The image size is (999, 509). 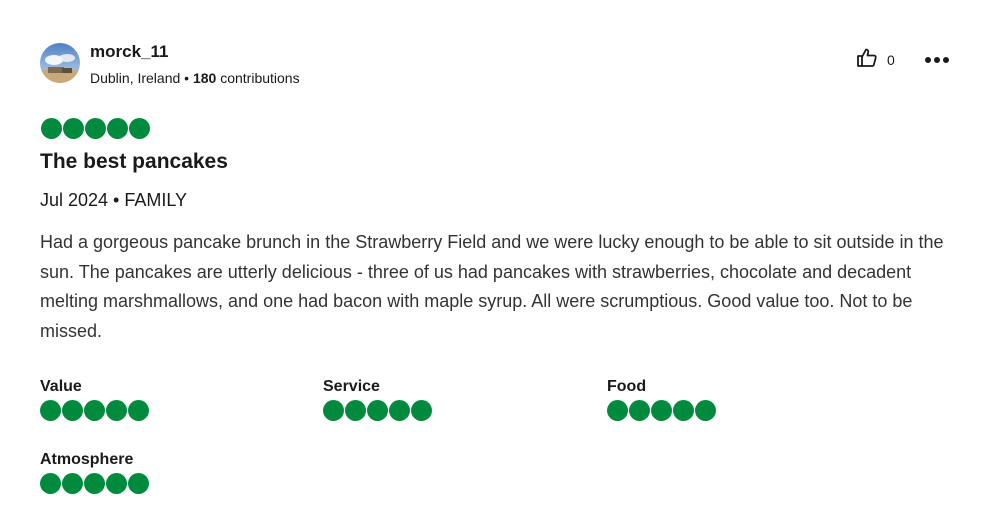 I want to click on reviewer-meta: Dublin, Ireland • 180 contributions, so click(x=195, y=78).